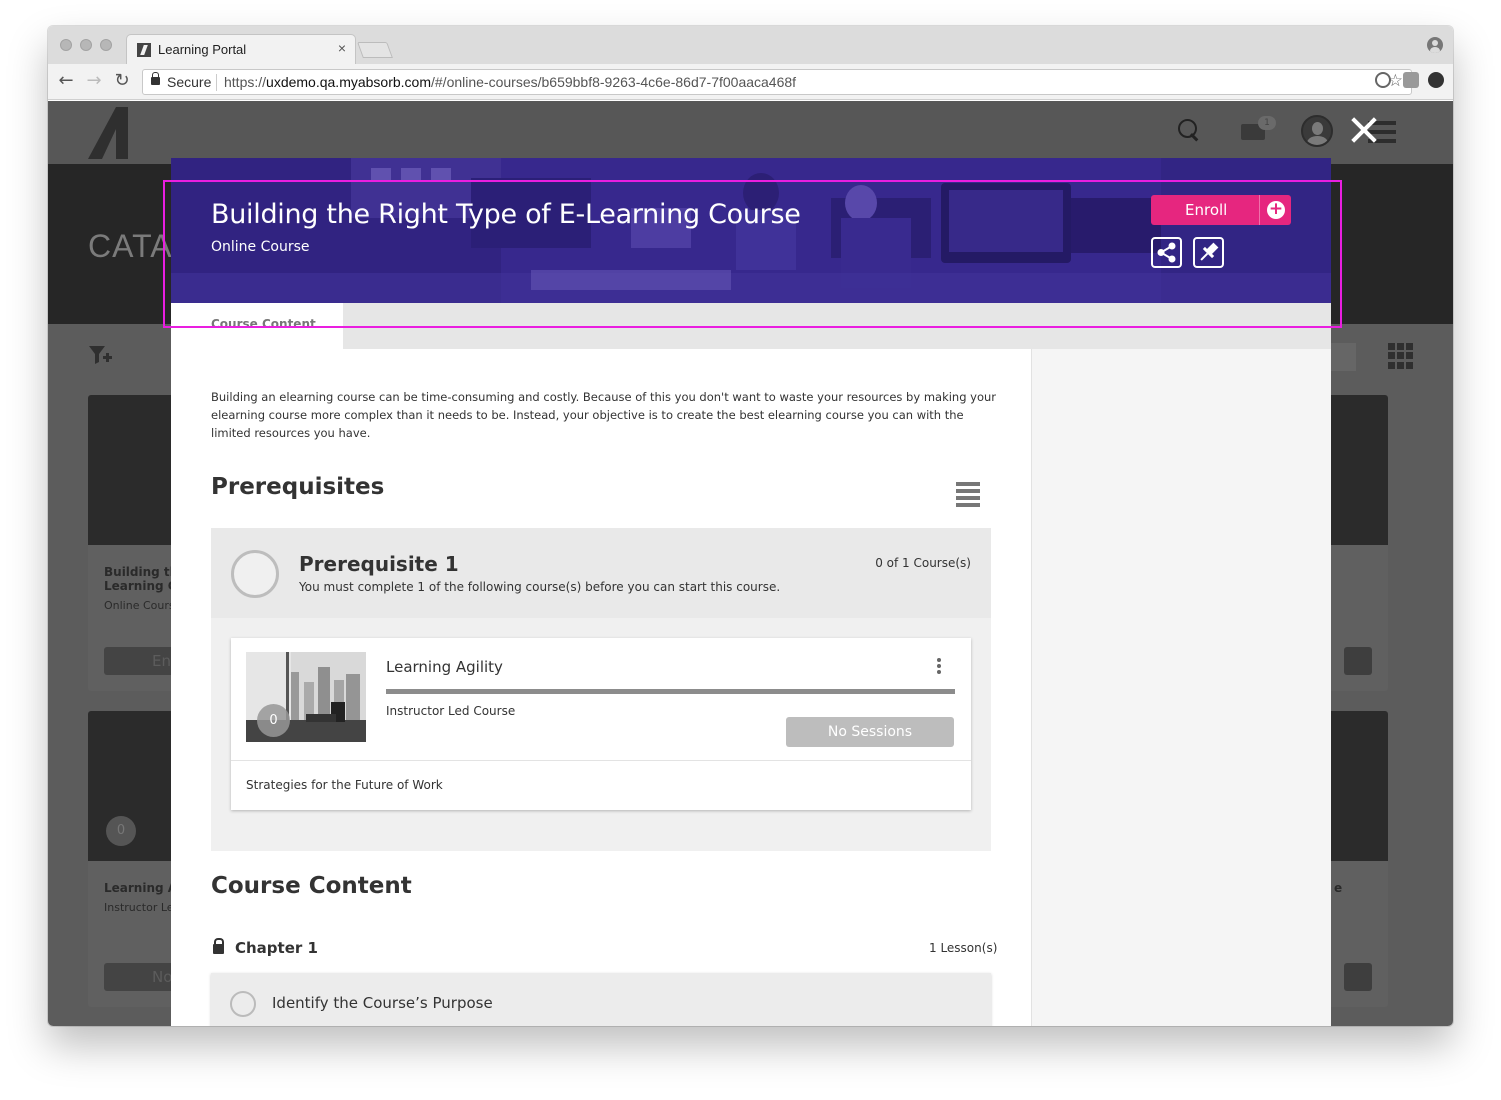 This screenshot has width=1501, height=1100. I want to click on close-window-button, so click(66, 45).